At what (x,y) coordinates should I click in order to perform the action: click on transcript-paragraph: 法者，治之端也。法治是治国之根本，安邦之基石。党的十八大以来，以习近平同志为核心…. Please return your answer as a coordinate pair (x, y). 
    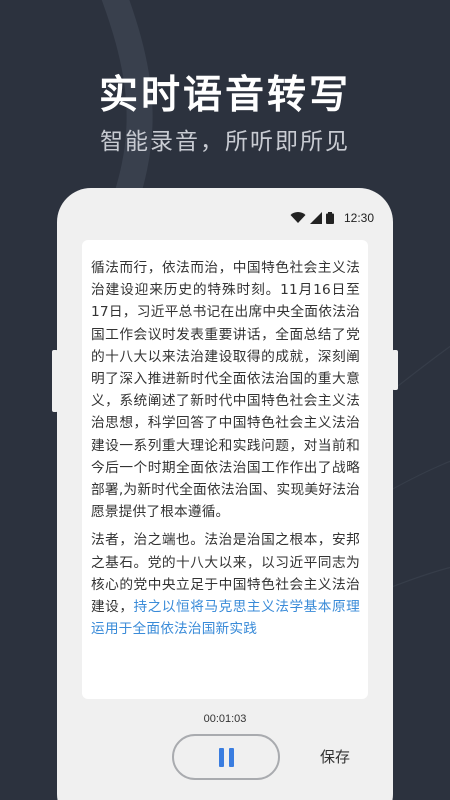
    Looking at the image, I should click on (225, 584).